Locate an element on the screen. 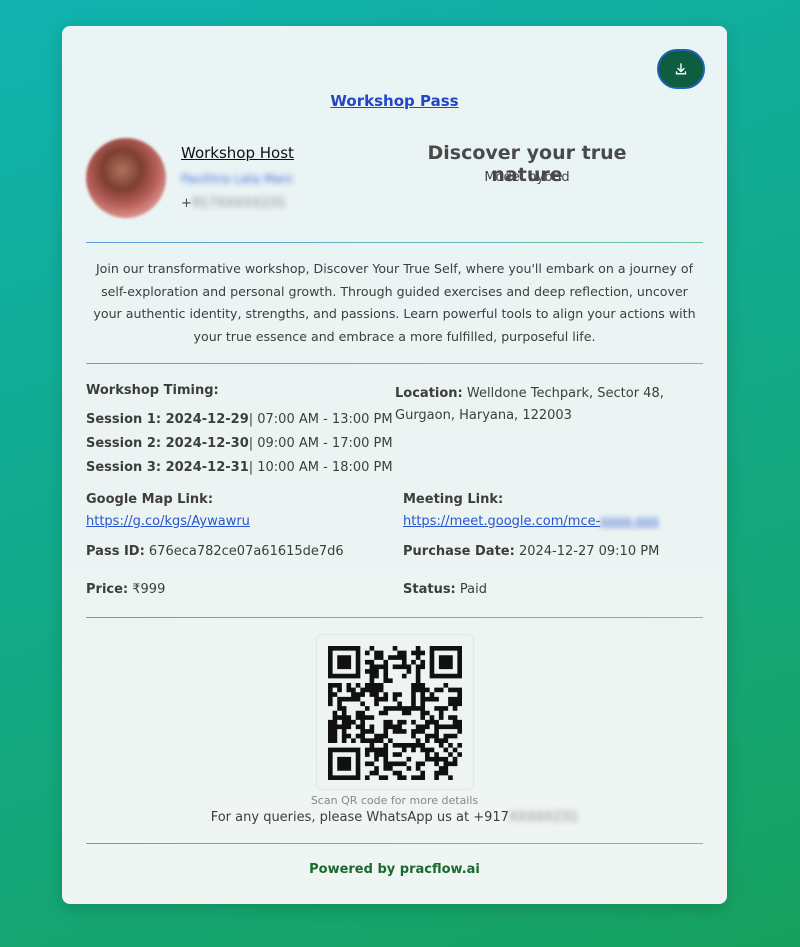 This screenshot has height=947, width=800. host-phone: +917XXXXX231 is located at coordinates (234, 203).